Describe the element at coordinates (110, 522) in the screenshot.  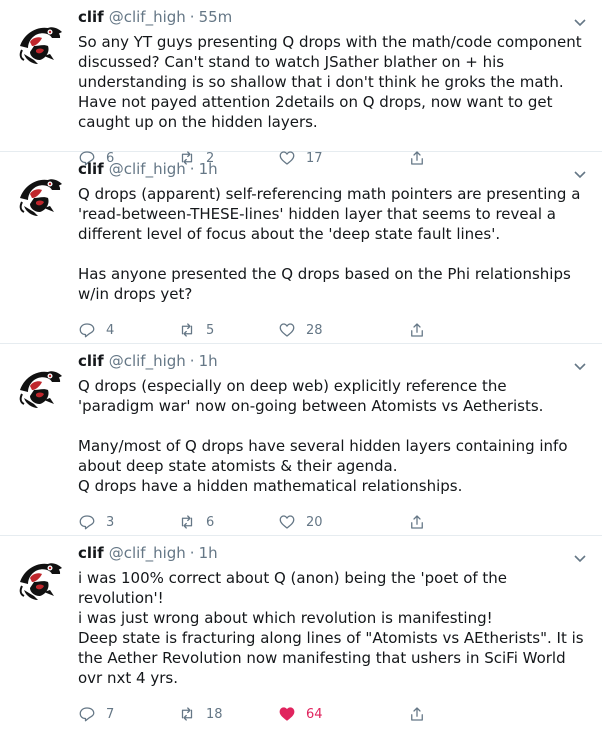
I see `reply-count: 3` at that location.